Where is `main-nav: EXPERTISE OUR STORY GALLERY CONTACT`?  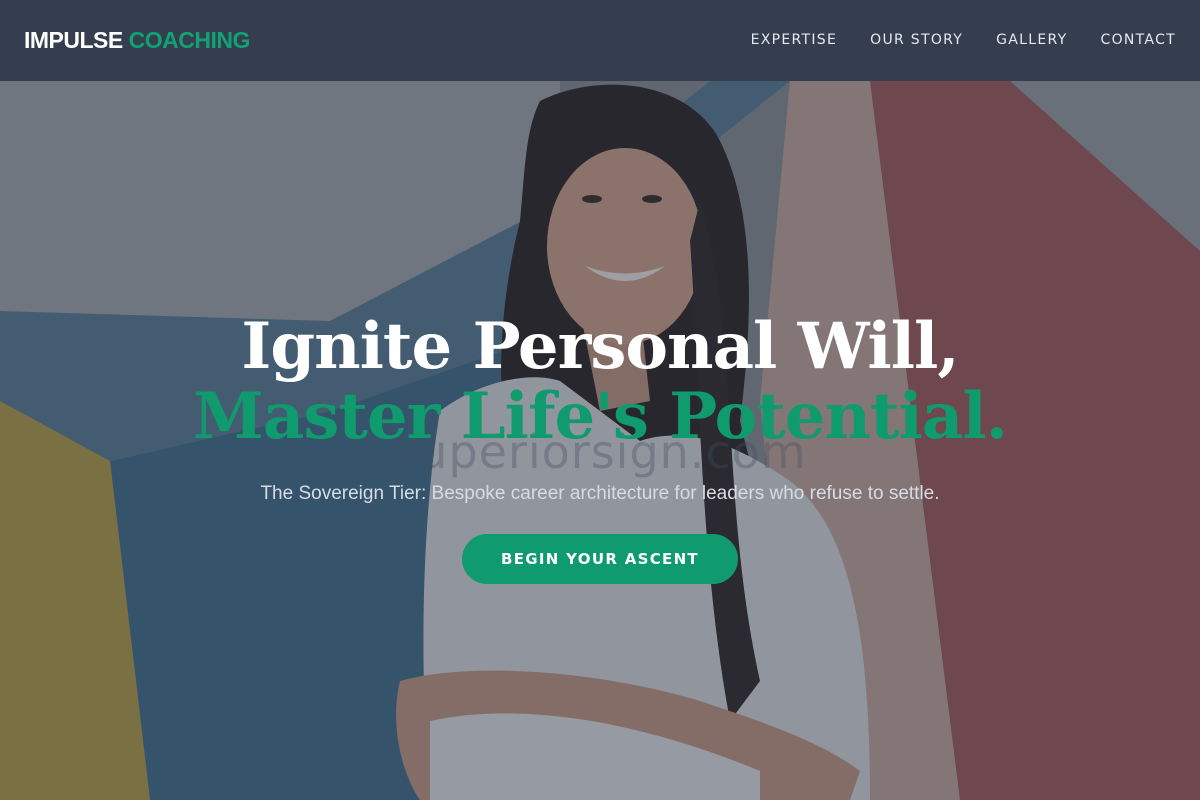 main-nav: EXPERTISE OUR STORY GALLERY CONTACT is located at coordinates (963, 40).